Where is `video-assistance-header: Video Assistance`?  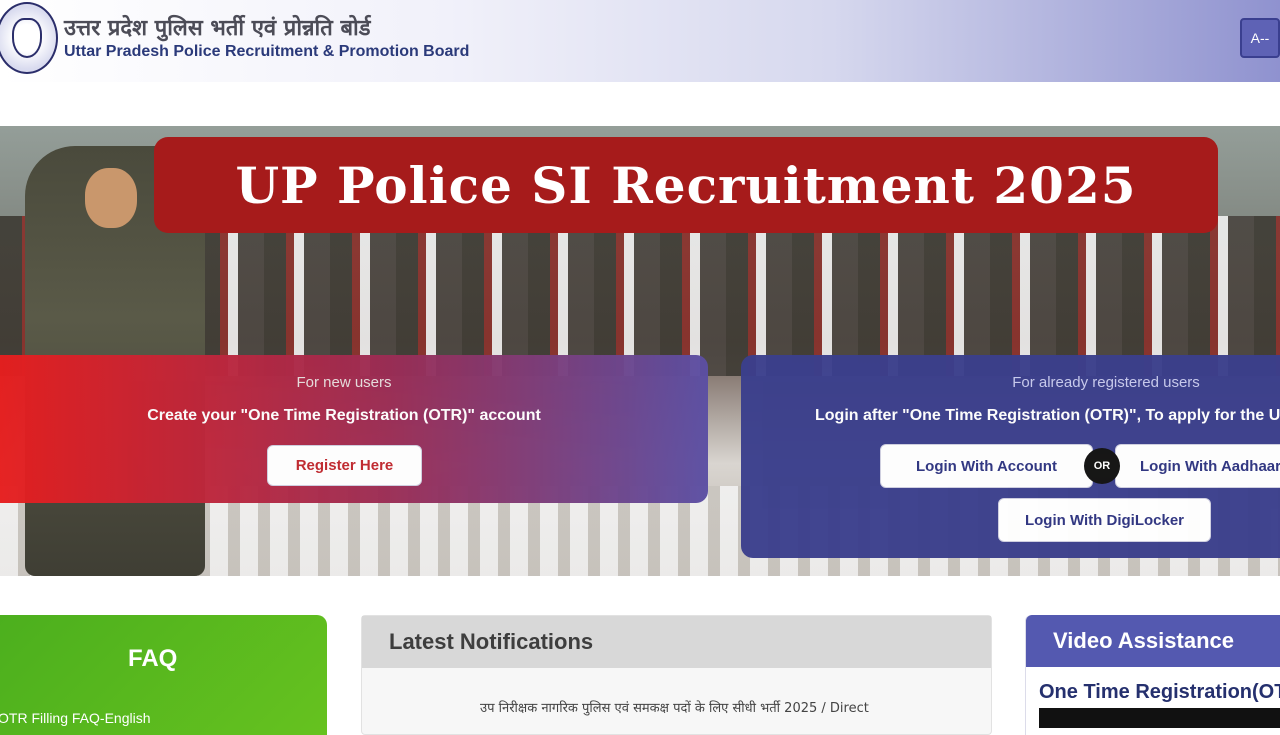
video-assistance-header: Video Assistance is located at coordinates (1153, 641).